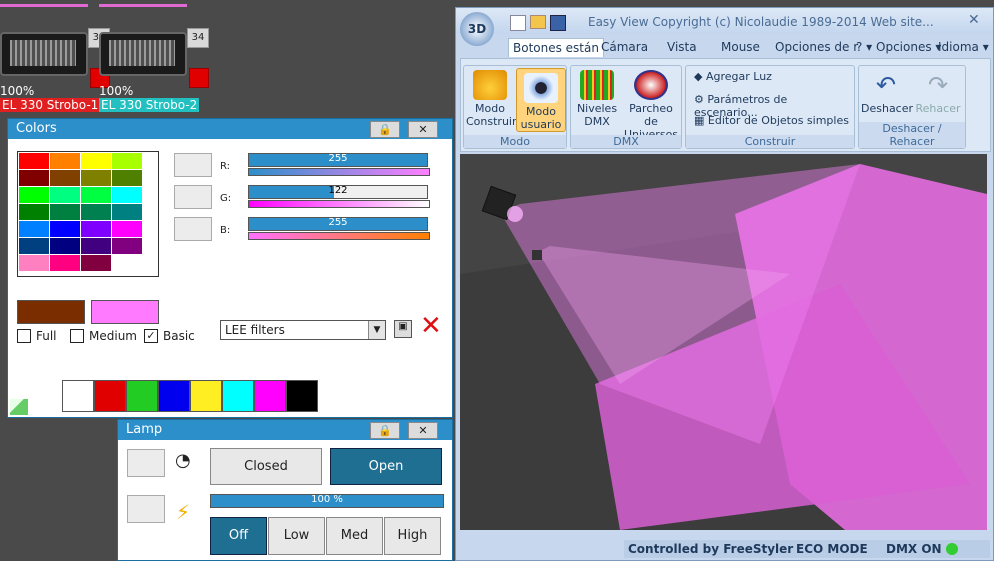 Image resolution: width=994 pixels, height=561 pixels. Describe the element at coordinates (125, 312) in the screenshot. I see `current-color-swatch` at that location.